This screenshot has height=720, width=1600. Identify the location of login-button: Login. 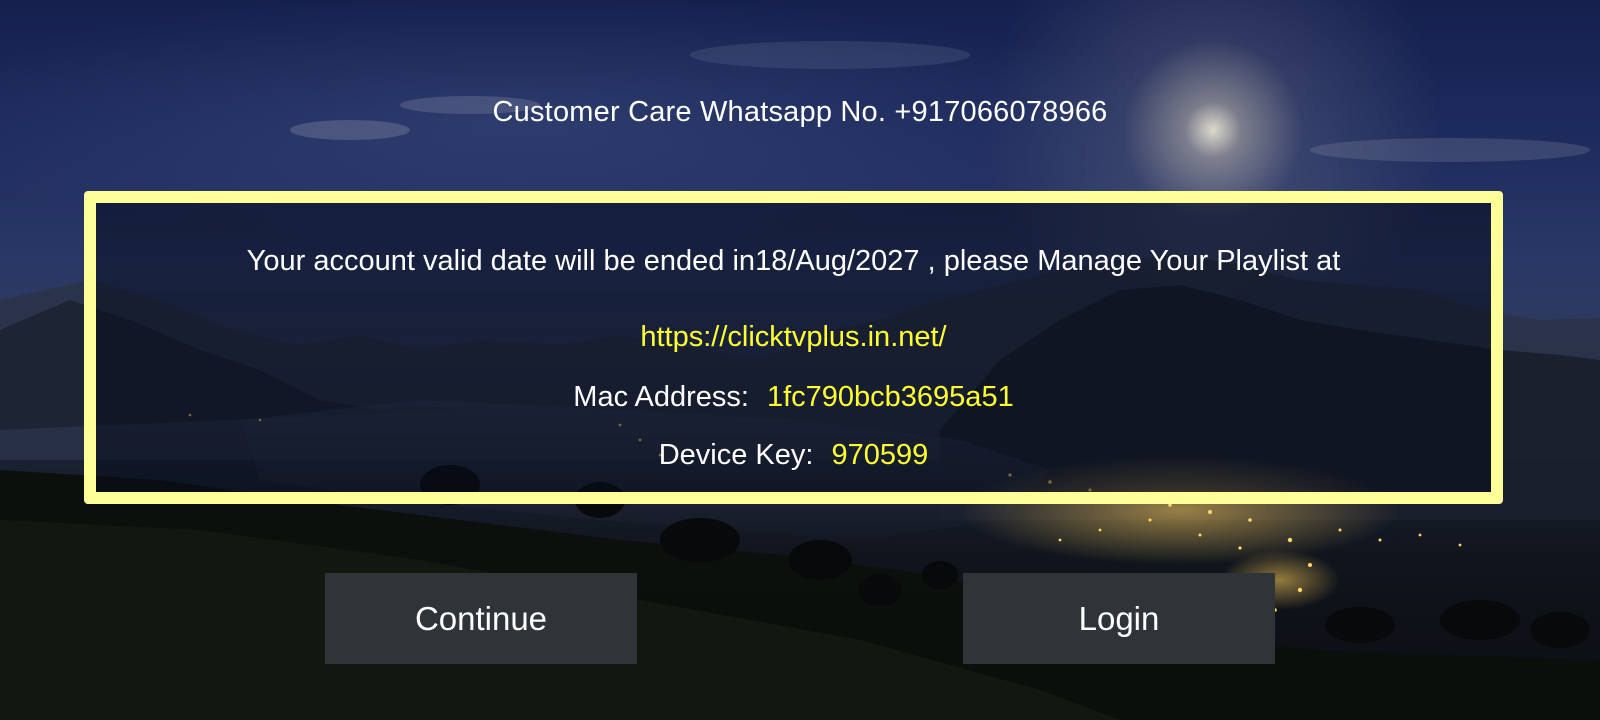
(1119, 618).